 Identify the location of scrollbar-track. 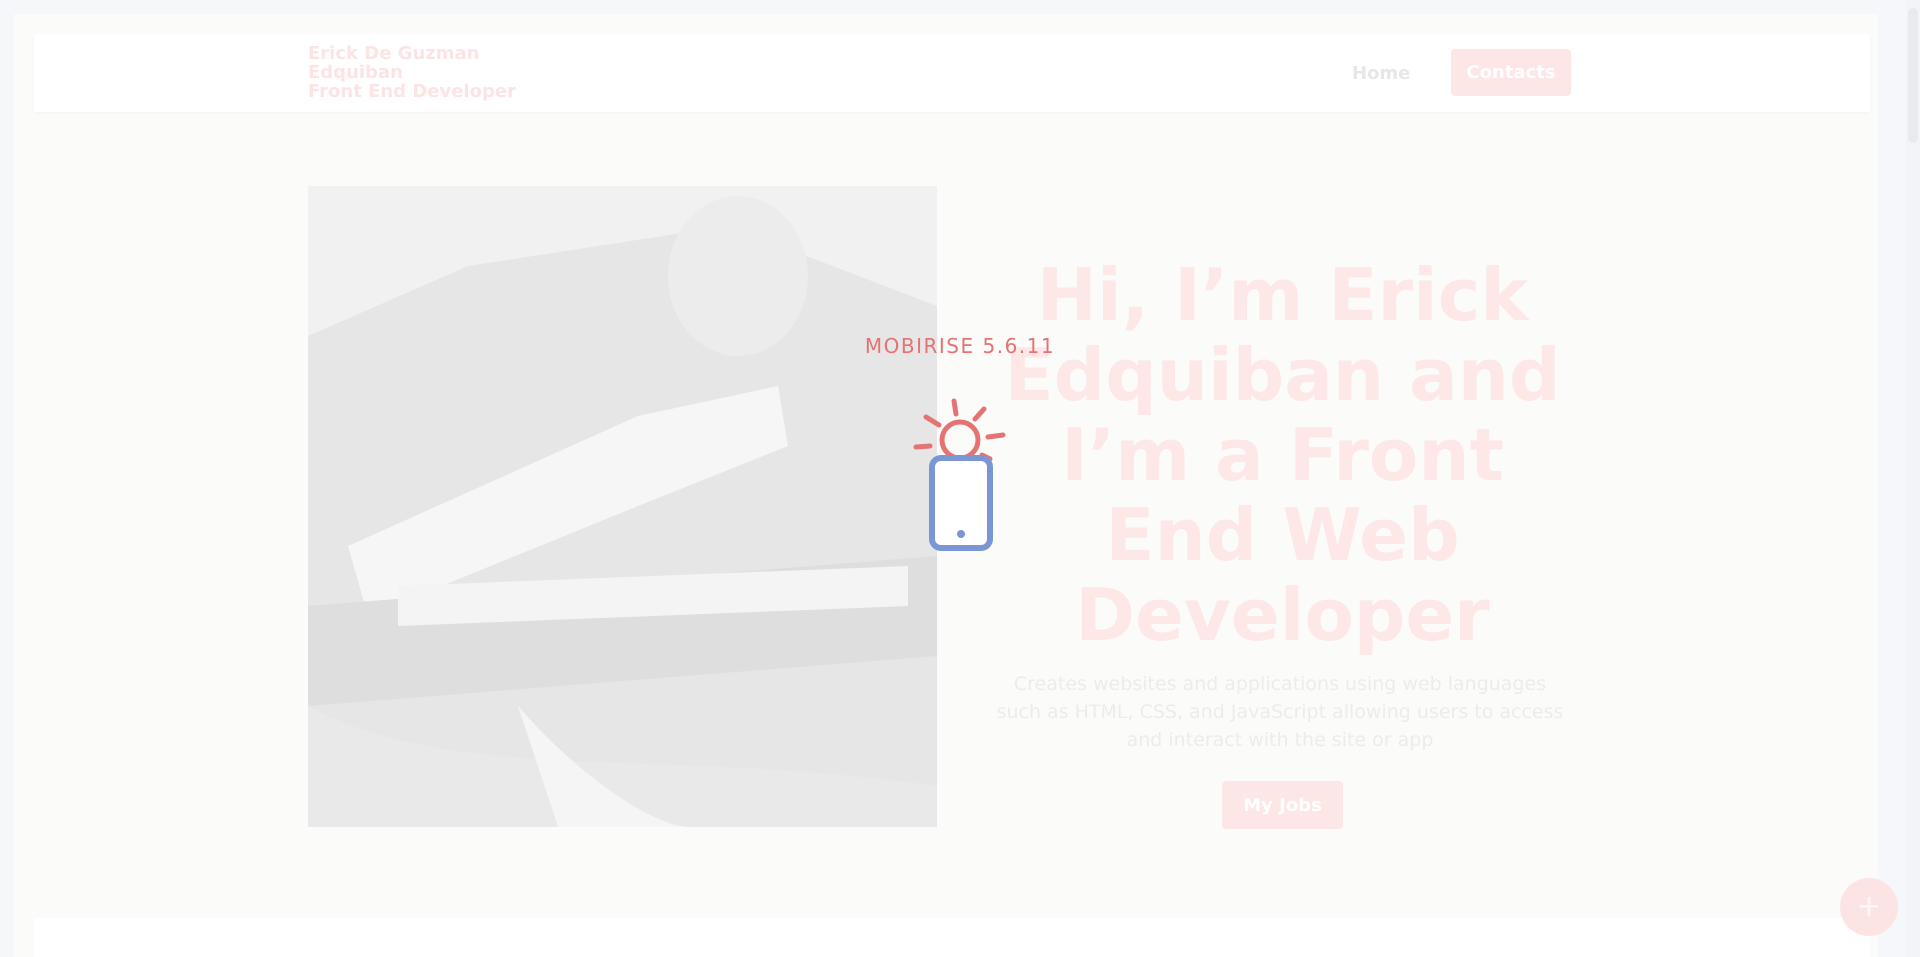
(1913, 478).